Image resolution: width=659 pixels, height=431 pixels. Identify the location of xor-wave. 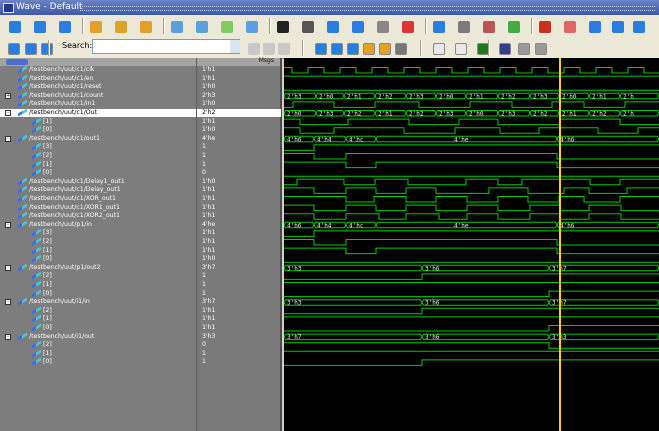
(471, 199).